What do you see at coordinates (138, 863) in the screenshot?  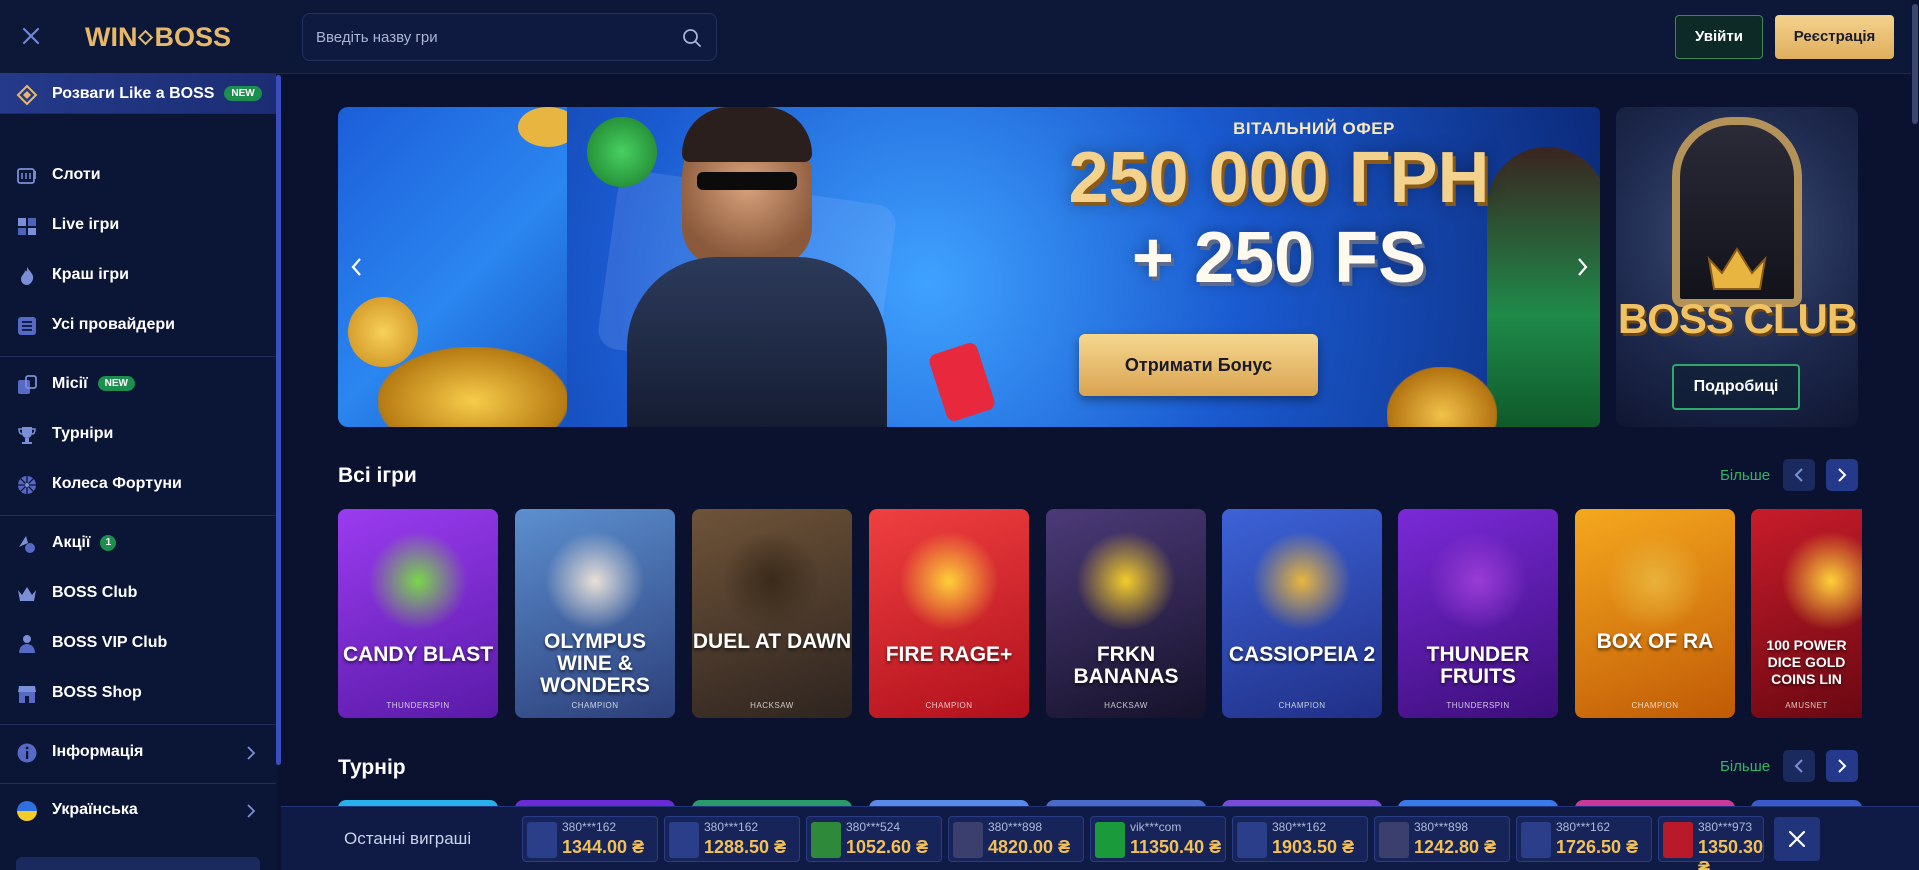 I see `sidebar-bottom-button` at bounding box center [138, 863].